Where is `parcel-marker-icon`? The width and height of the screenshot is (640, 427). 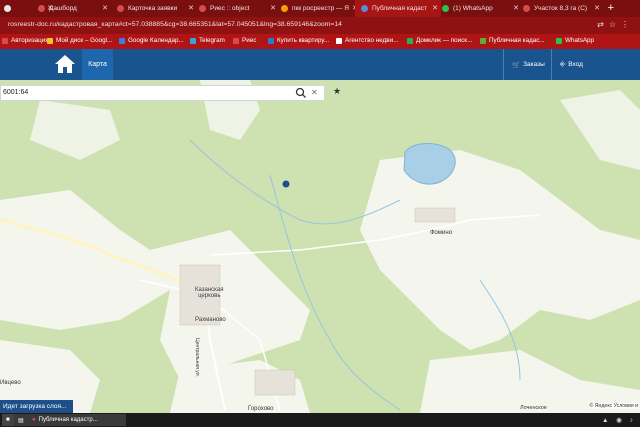 parcel-marker-icon is located at coordinates (286, 184).